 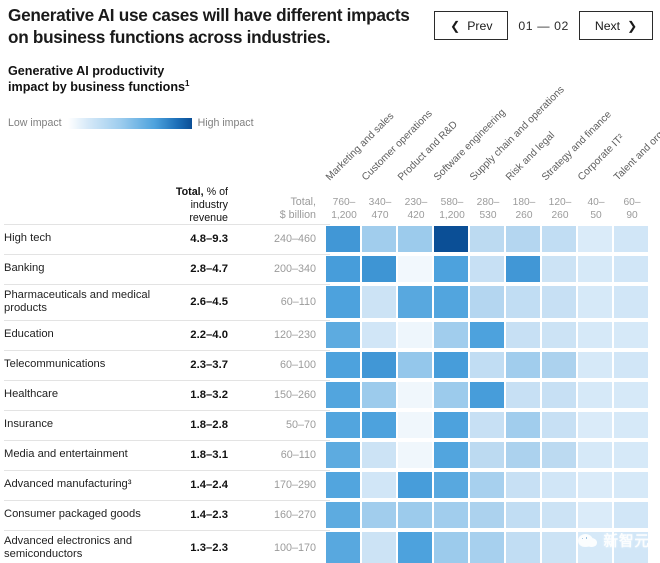 I want to click on table-row: Consumer packaged goods 1.4–2.3 160–270, so click(x=330, y=515).